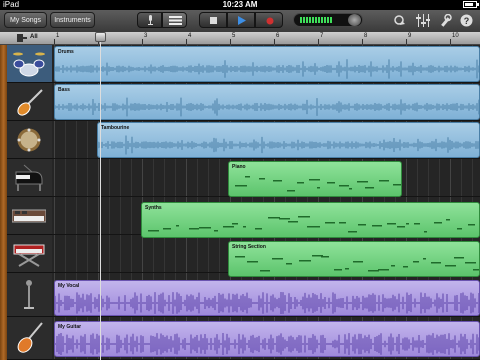 This screenshot has width=480, height=360. I want to click on ruler-bar-number: 7, so click(322, 36).